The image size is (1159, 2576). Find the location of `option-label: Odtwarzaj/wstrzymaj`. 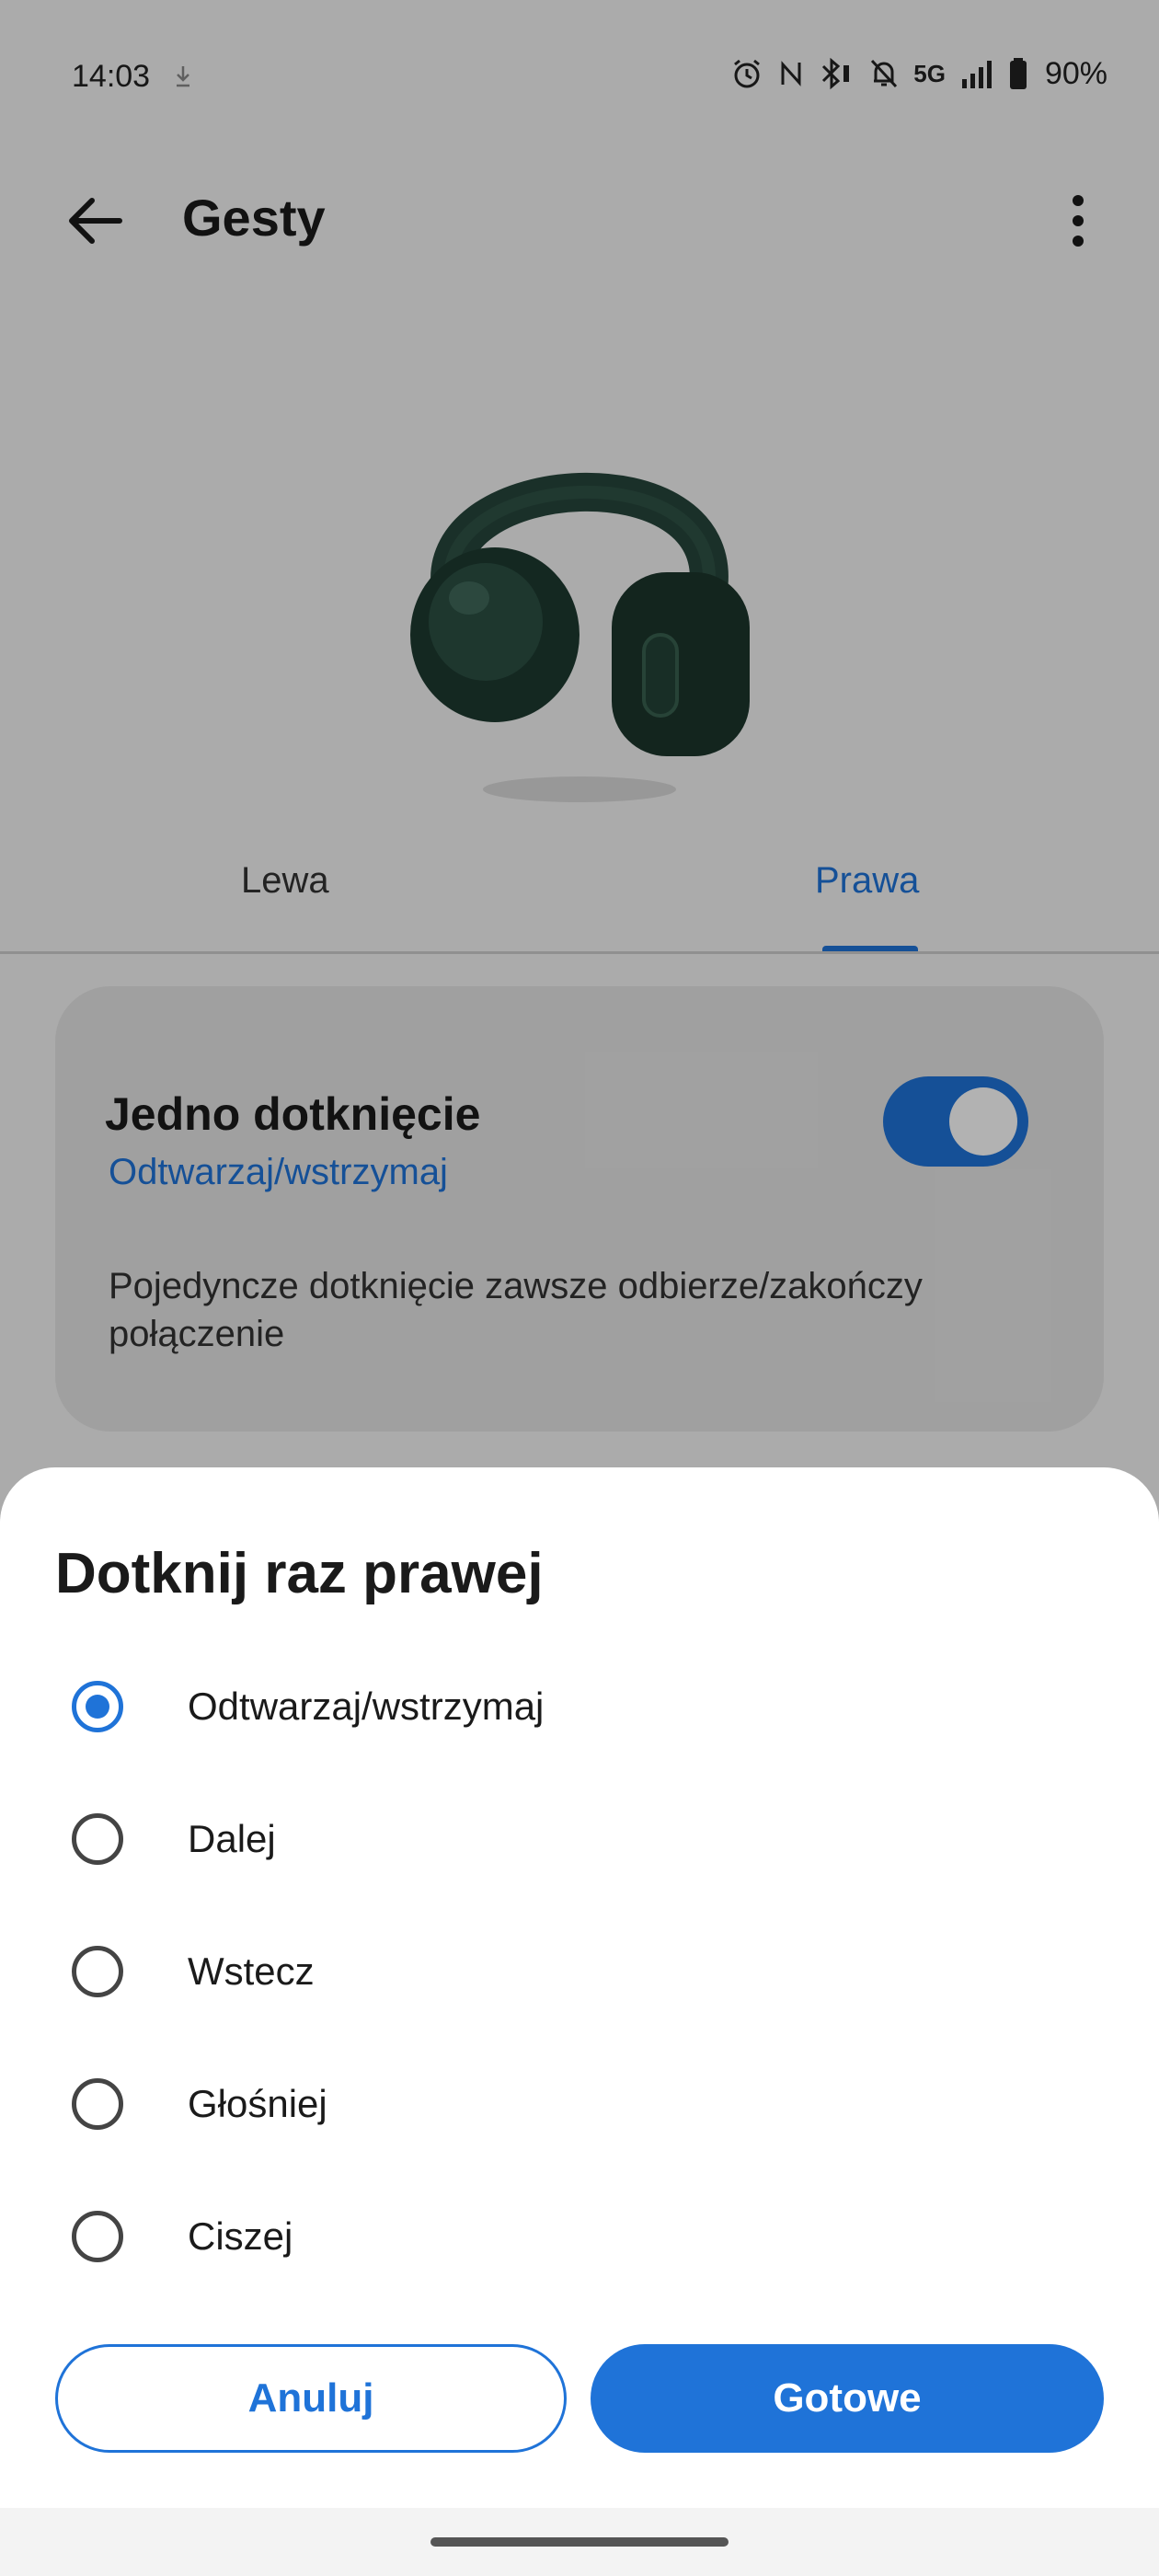

option-label: Odtwarzaj/wstrzymaj is located at coordinates (366, 1706).